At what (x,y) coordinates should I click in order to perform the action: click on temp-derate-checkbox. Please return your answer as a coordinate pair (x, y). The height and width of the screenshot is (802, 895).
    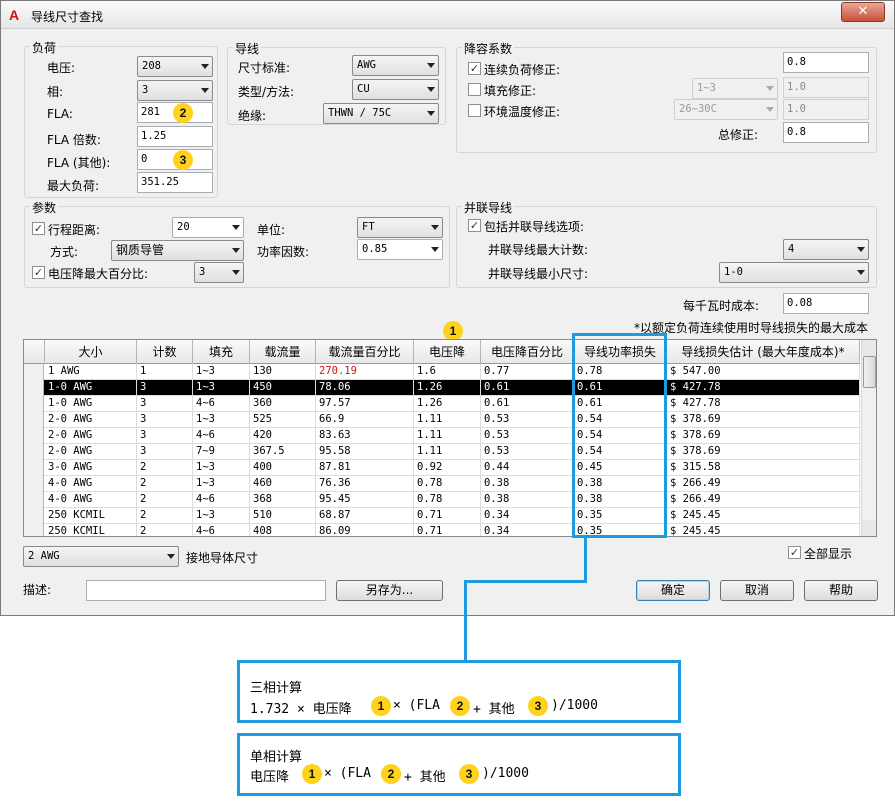
    Looking at the image, I should click on (474, 110).